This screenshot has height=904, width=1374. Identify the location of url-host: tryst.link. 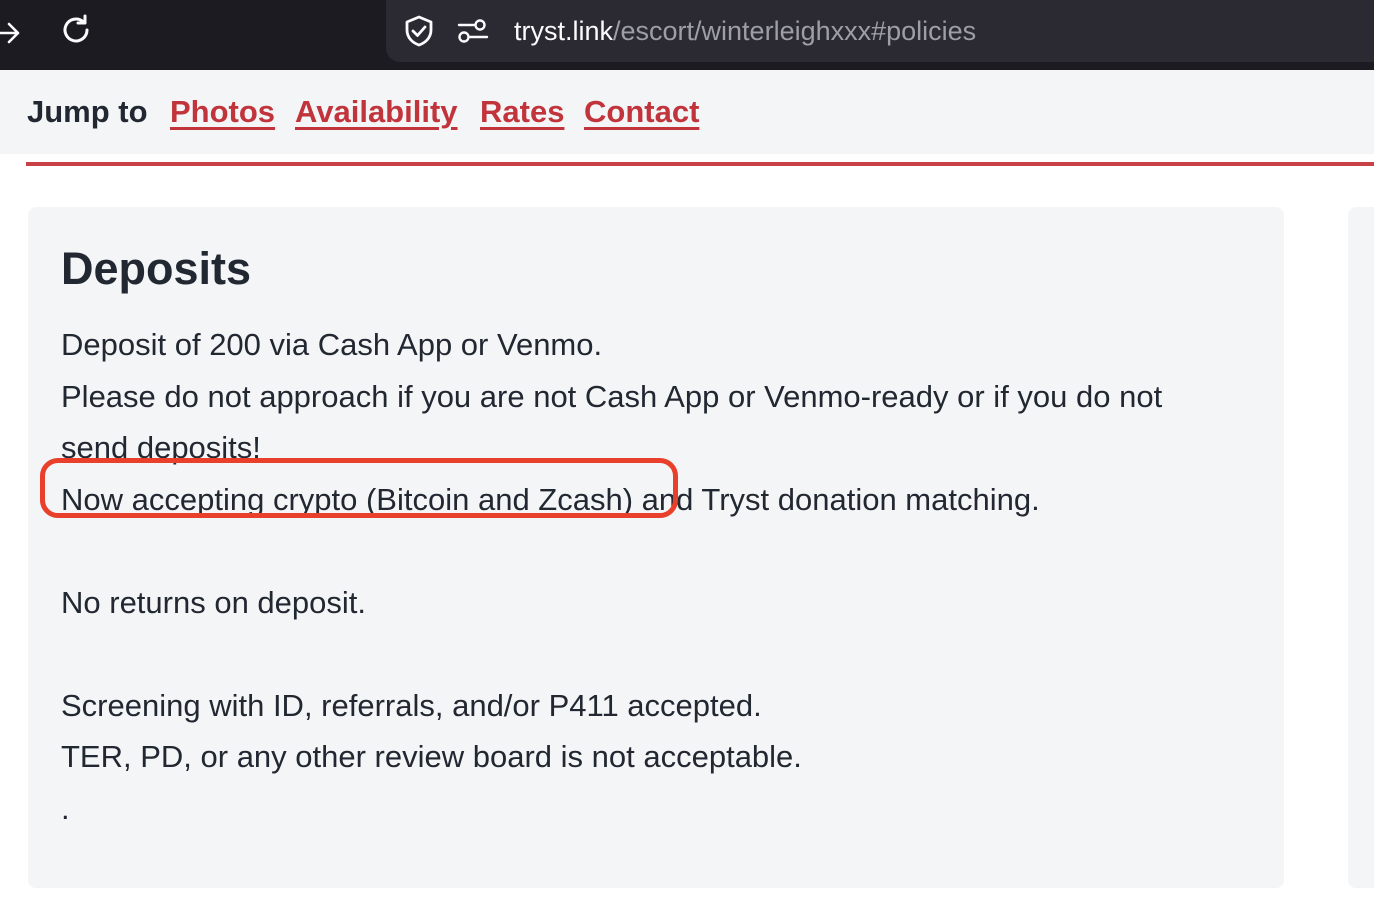
(564, 31).